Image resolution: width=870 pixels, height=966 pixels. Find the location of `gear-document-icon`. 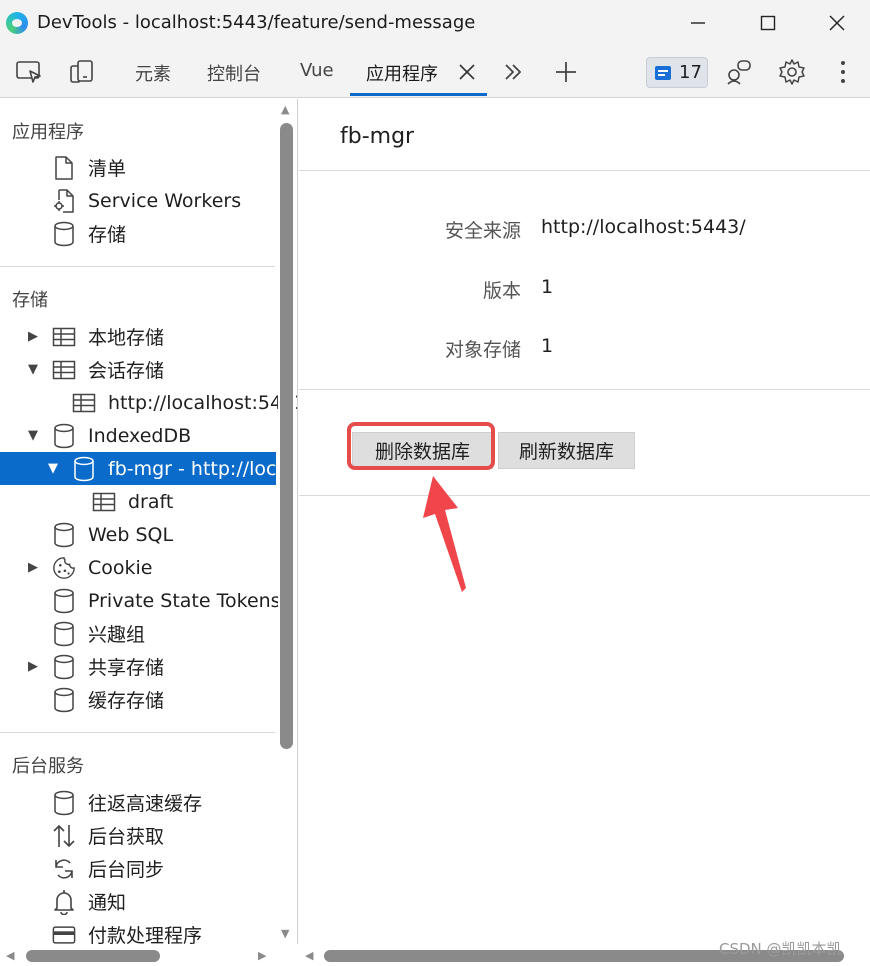

gear-document-icon is located at coordinates (64, 201).